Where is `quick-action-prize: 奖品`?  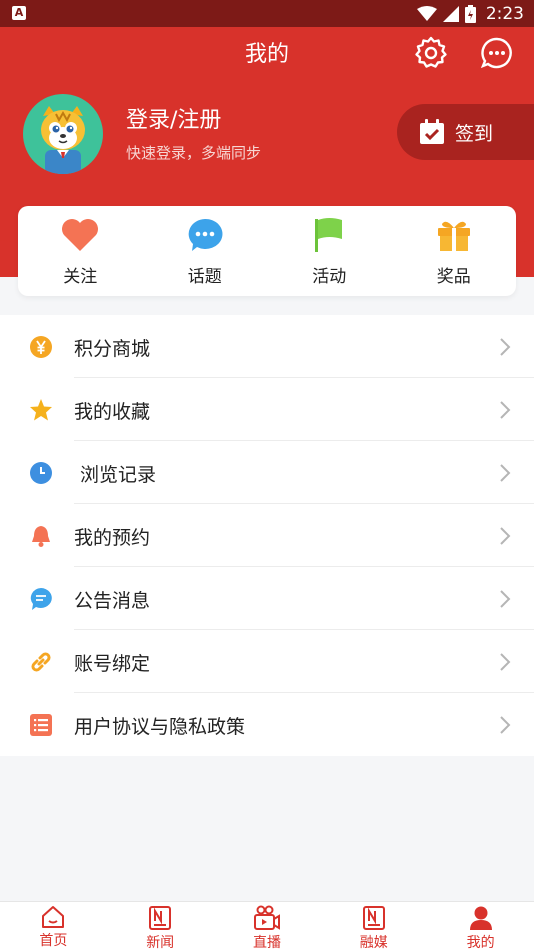 quick-action-prize: 奖品 is located at coordinates (454, 251).